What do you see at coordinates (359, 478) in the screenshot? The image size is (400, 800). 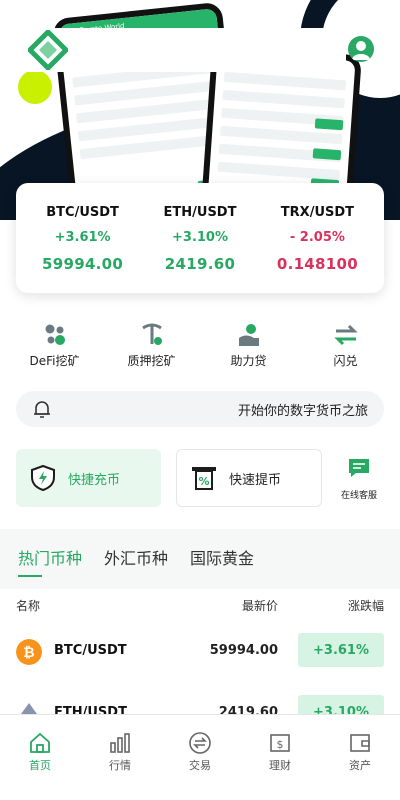 I see `online-service-button: 在线客服` at bounding box center [359, 478].